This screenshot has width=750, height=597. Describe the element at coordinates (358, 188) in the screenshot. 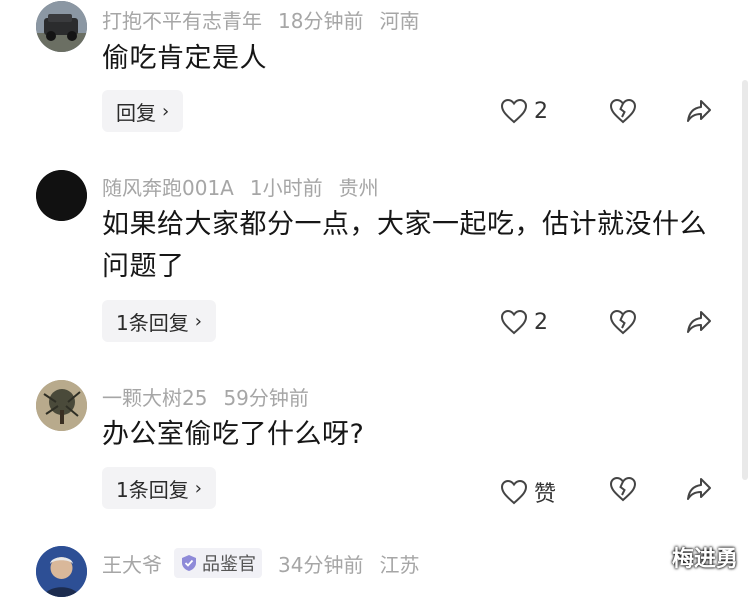

I see `comment-location: 贵州` at that location.